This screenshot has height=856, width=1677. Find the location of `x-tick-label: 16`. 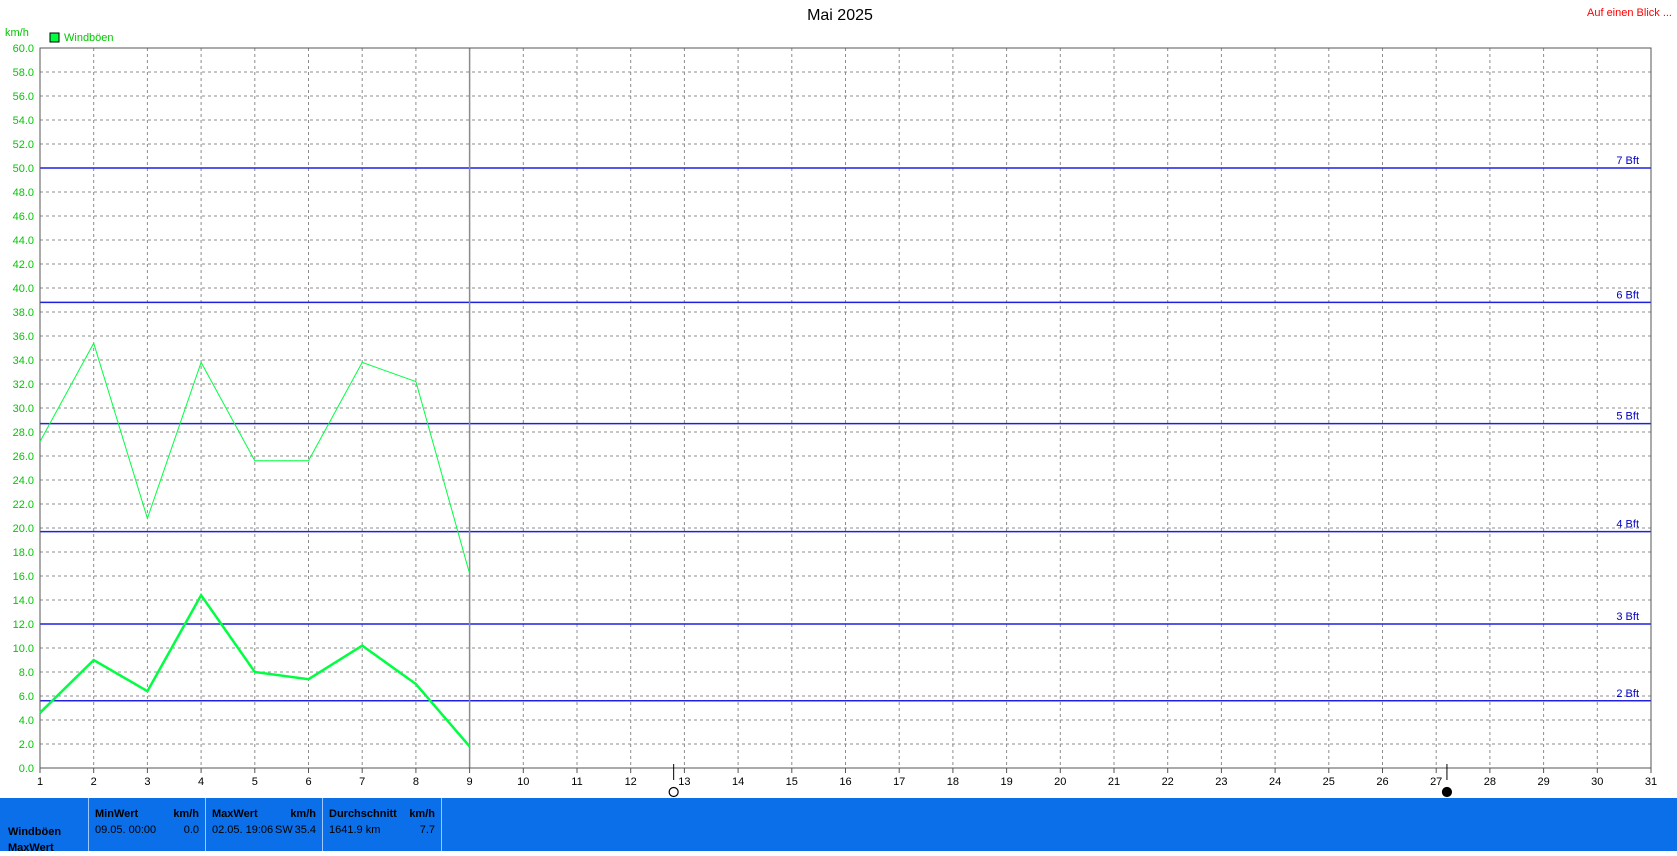

x-tick-label: 16 is located at coordinates (845, 782).